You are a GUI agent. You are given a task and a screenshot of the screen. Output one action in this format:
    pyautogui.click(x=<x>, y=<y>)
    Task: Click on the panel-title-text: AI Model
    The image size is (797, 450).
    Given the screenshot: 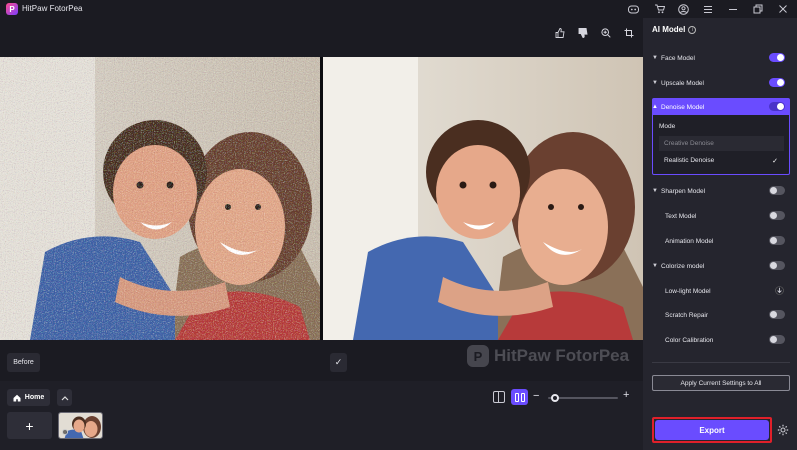 What is the action you would take?
    pyautogui.click(x=669, y=29)
    